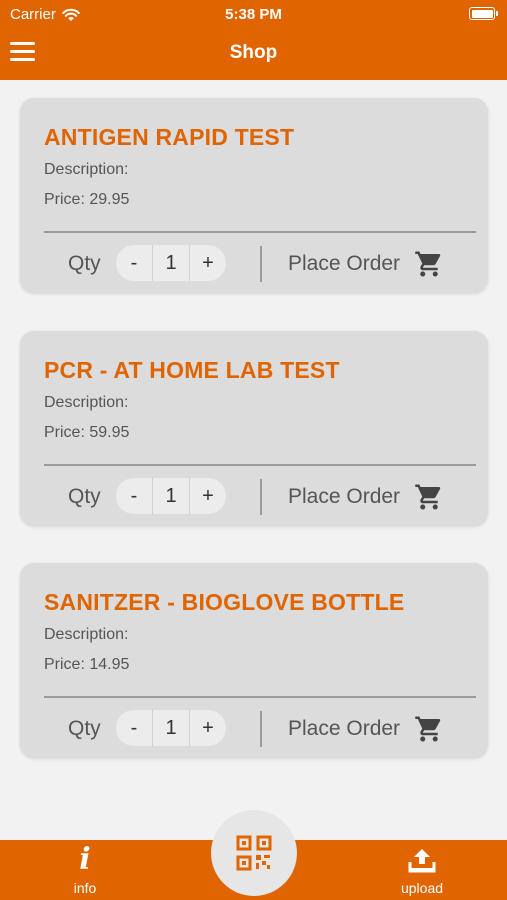  What do you see at coordinates (87, 664) in the screenshot?
I see `product-price: Price: 14.95` at bounding box center [87, 664].